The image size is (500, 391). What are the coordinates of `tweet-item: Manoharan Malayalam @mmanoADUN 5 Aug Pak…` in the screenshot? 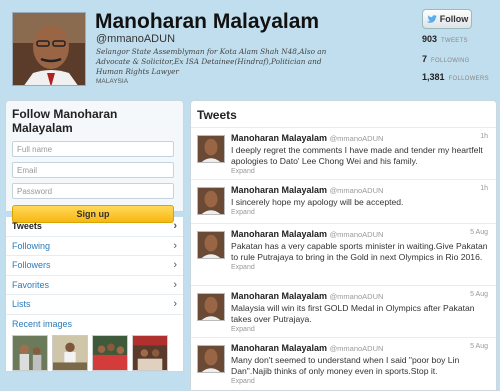 It's located at (343, 255).